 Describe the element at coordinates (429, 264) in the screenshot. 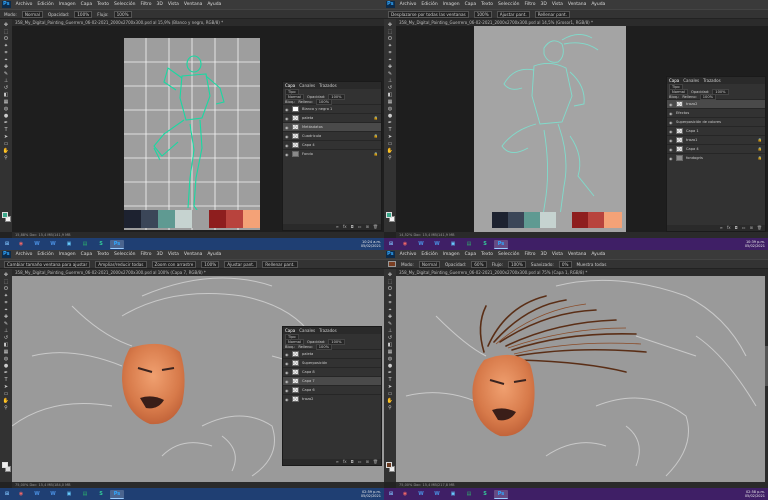

I see `mode-select: Normal` at that location.